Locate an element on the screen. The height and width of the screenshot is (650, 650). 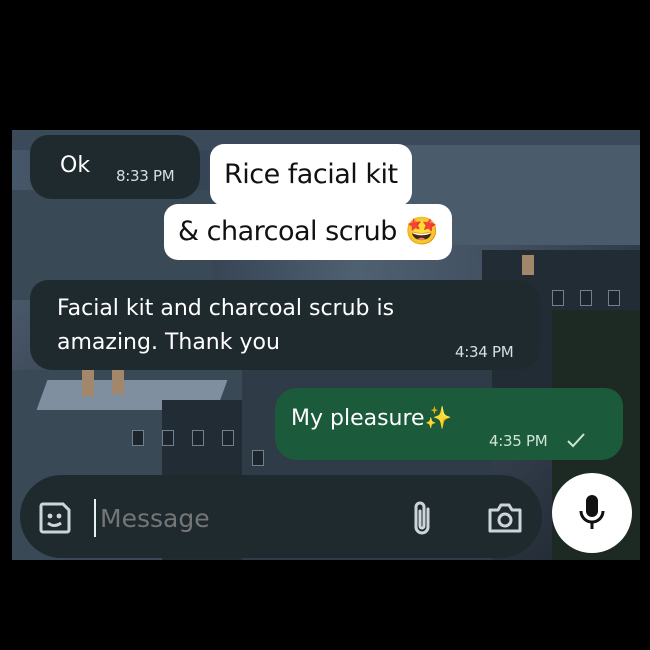
message-text: My pleasure✨ is located at coordinates (371, 418).